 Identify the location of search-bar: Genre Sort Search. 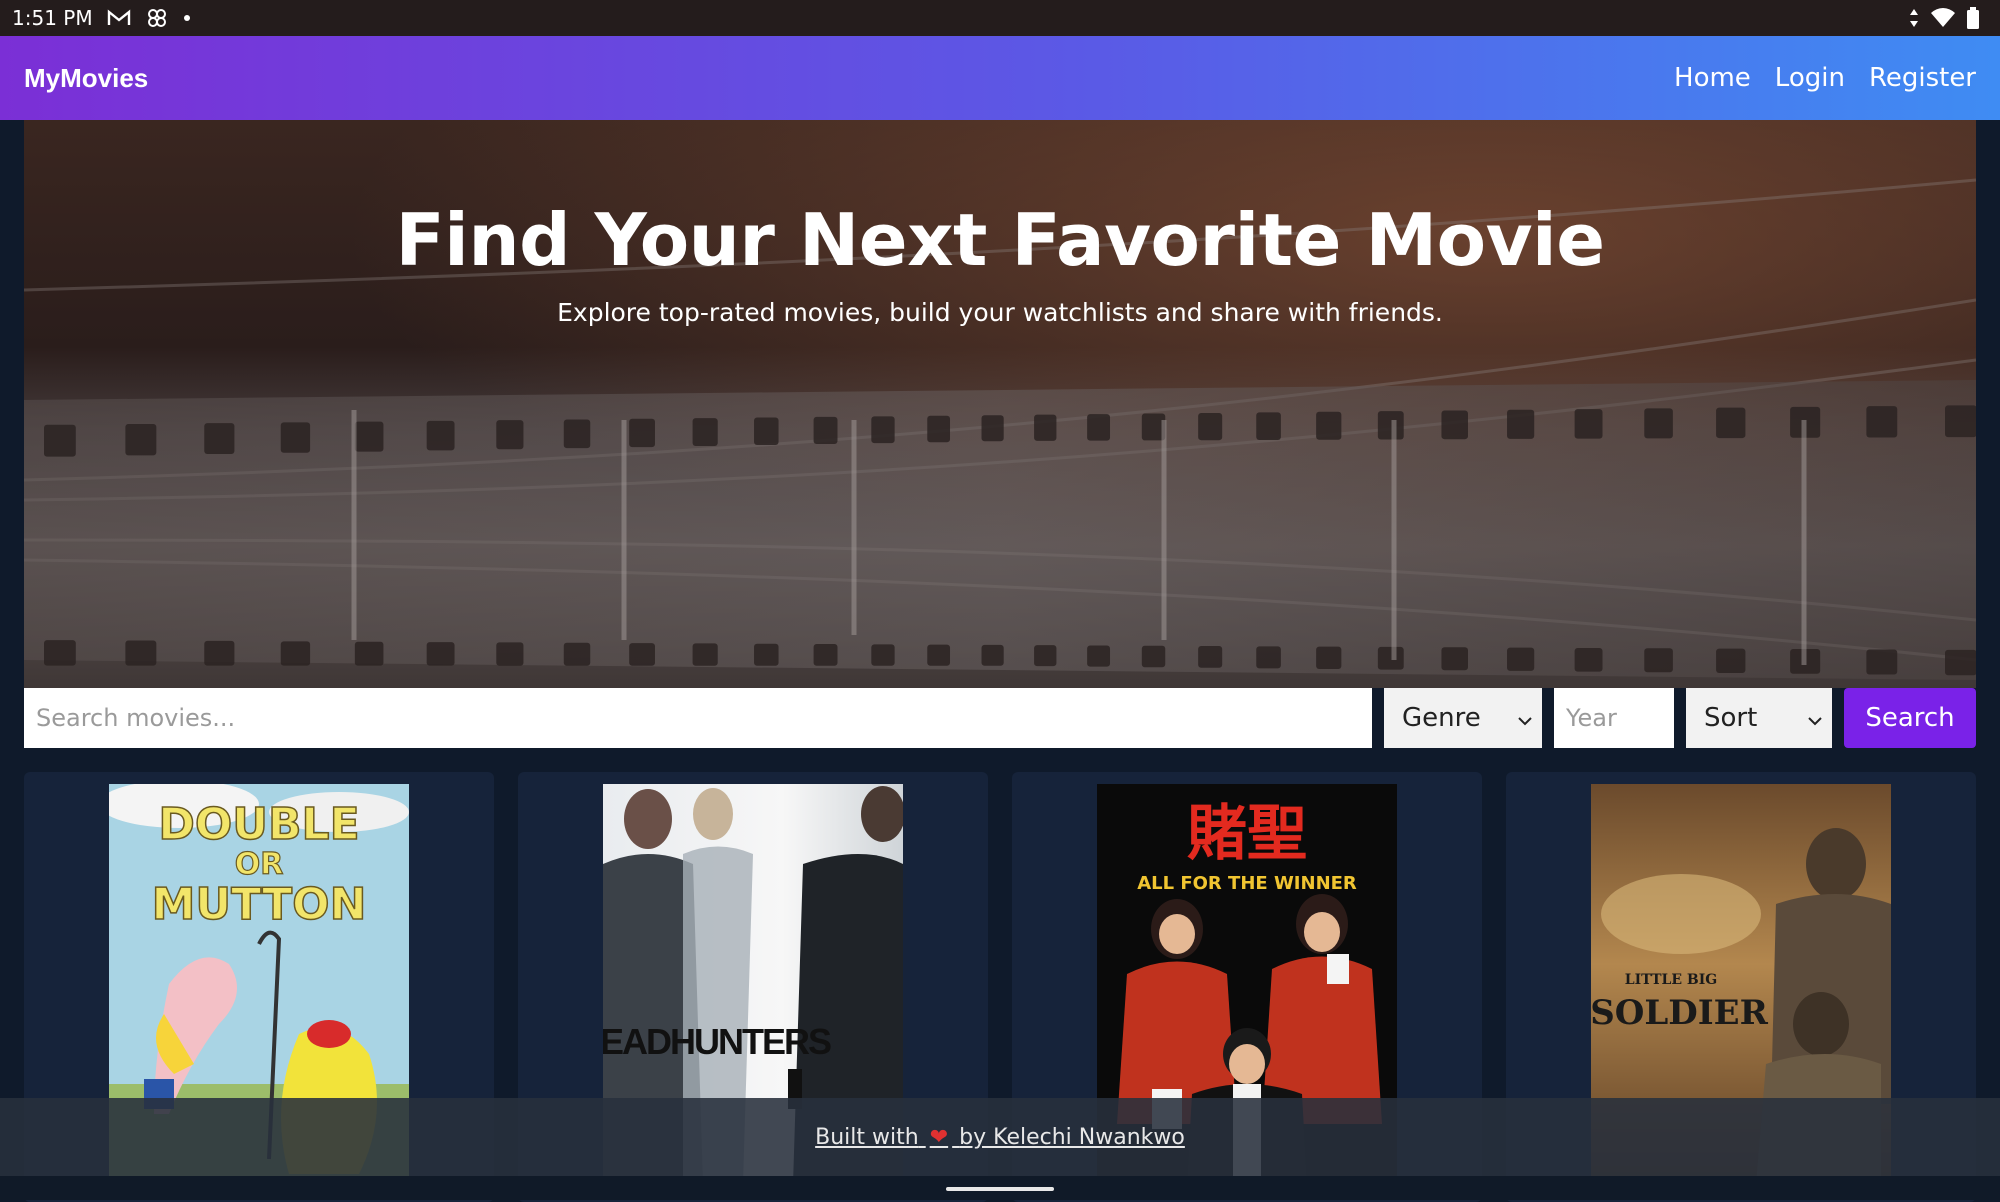
(1000, 718).